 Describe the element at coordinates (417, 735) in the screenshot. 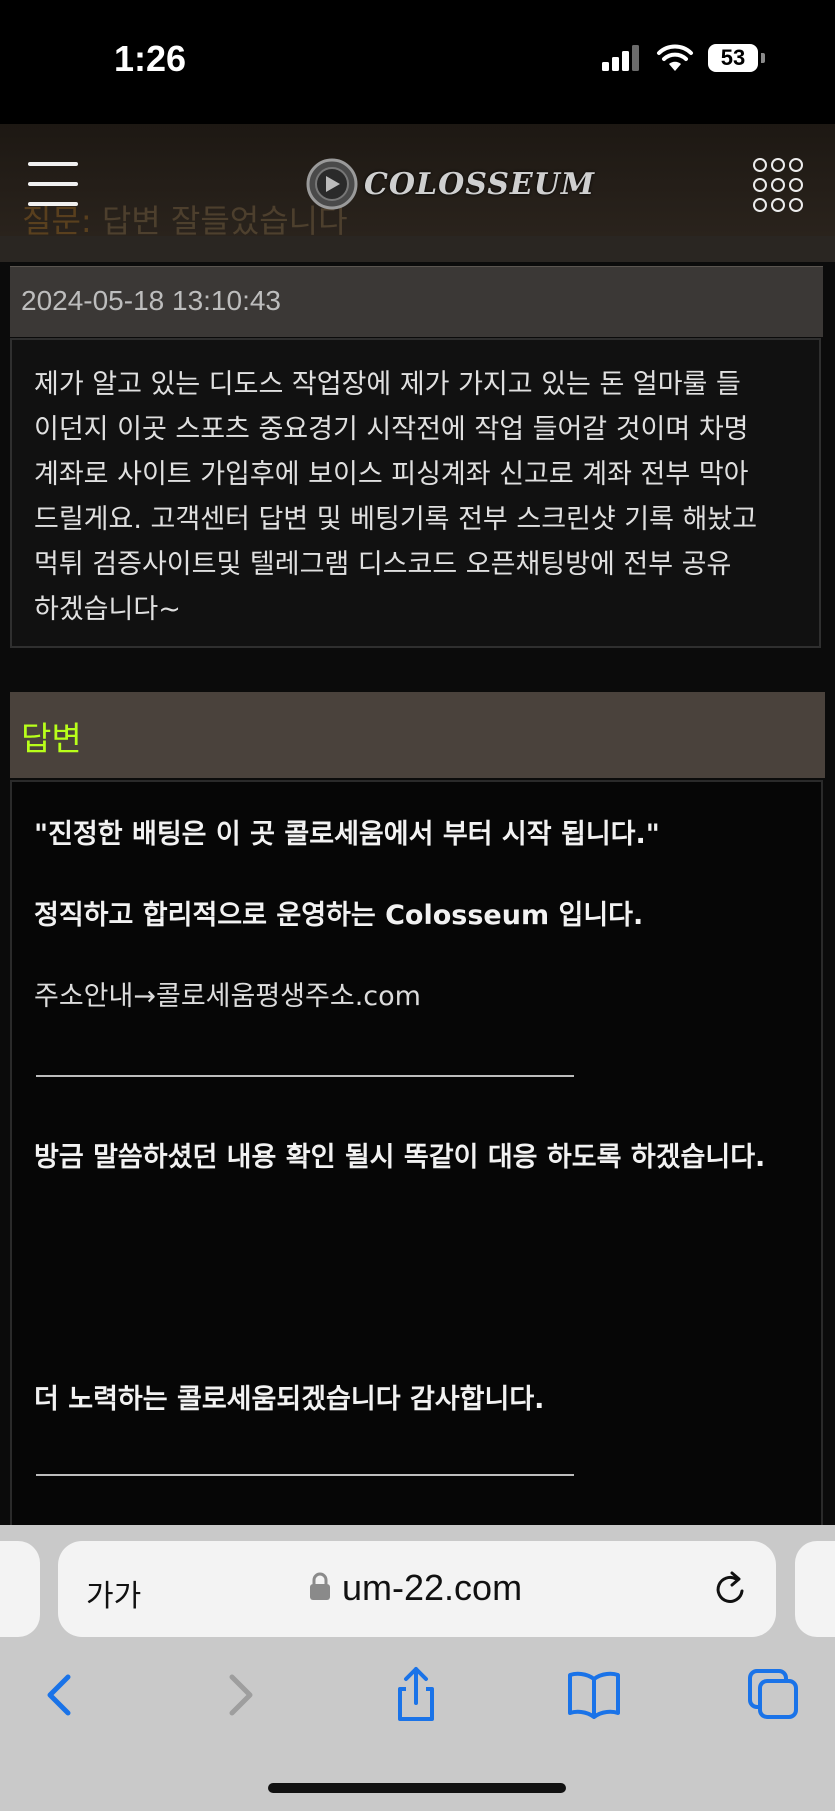

I see `answer-header: 답변` at that location.